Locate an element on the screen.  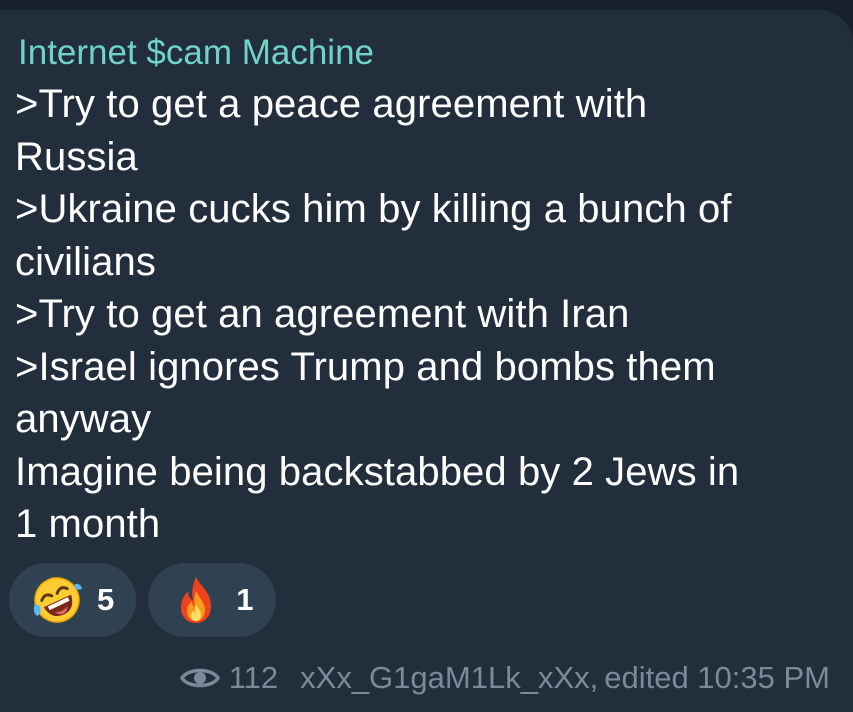
rofl-emoji-icon is located at coordinates (57, 600).